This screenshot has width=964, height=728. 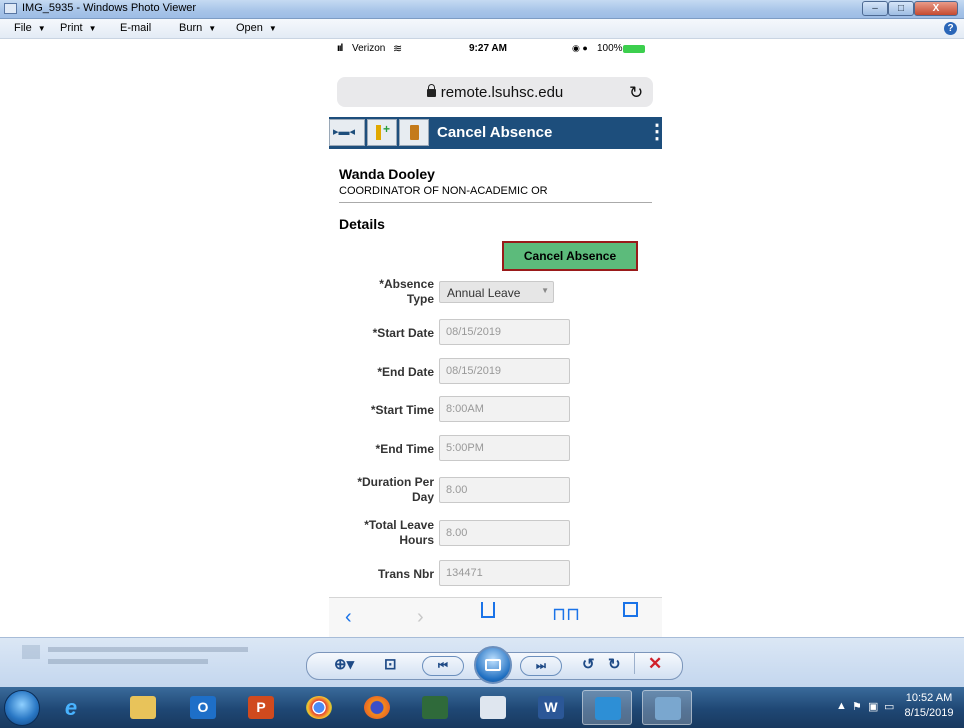 I want to click on display-icon: ▭, so click(x=889, y=706).